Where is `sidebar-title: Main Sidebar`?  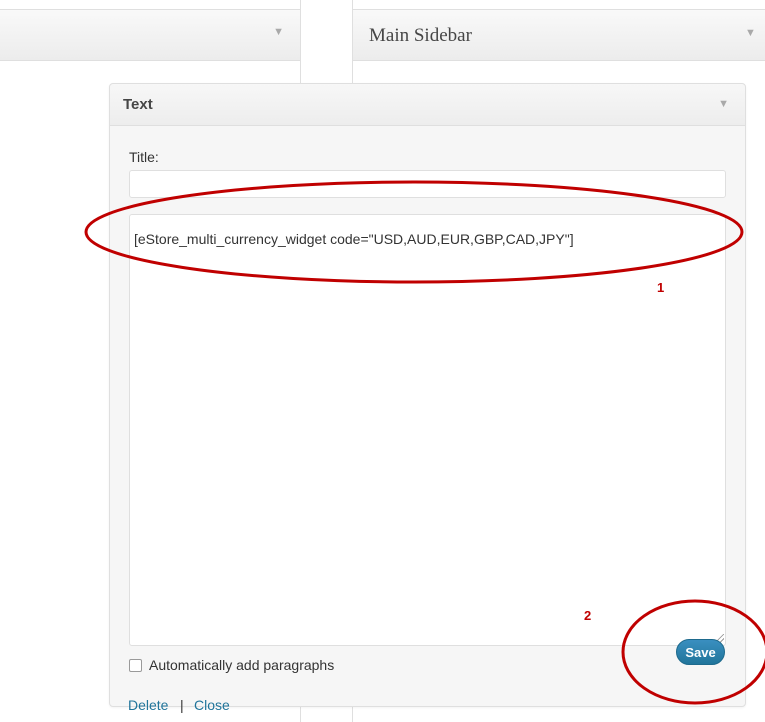 sidebar-title: Main Sidebar is located at coordinates (420, 35).